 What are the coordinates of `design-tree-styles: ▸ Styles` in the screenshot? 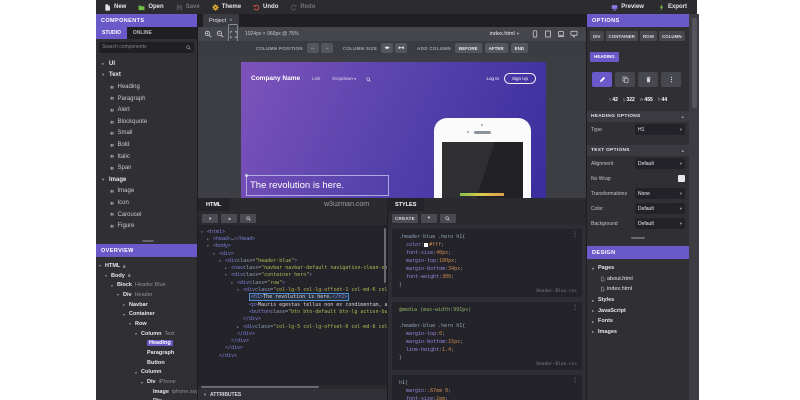 It's located at (640, 300).